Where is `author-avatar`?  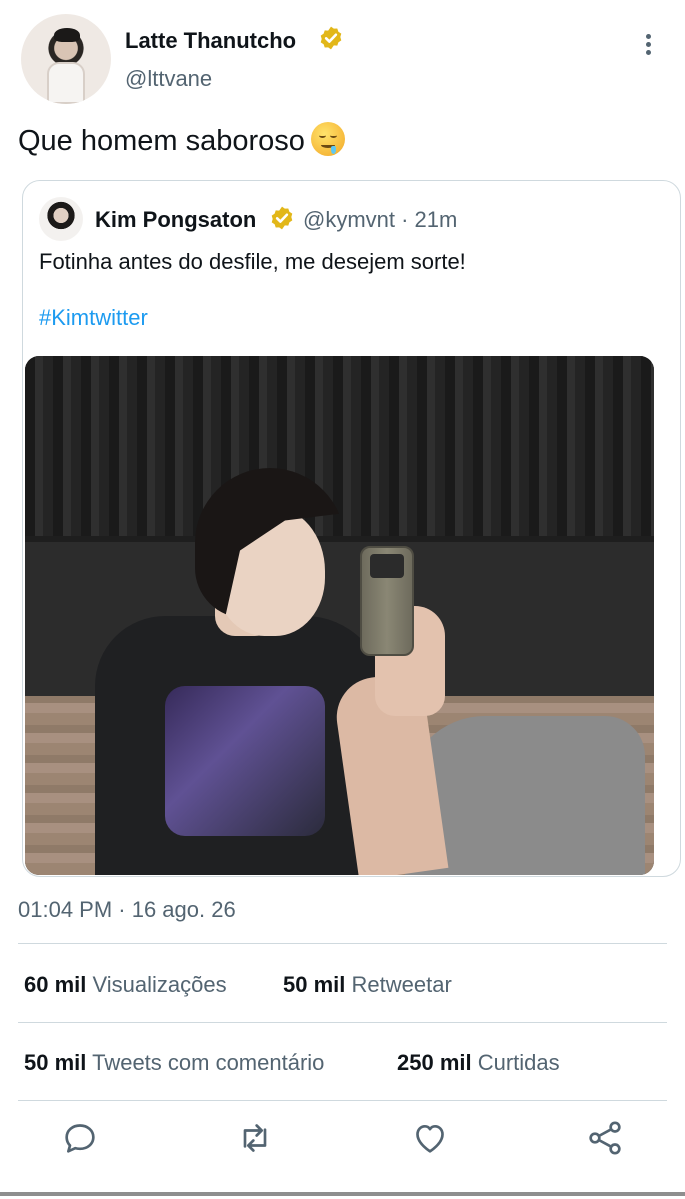 author-avatar is located at coordinates (66, 59).